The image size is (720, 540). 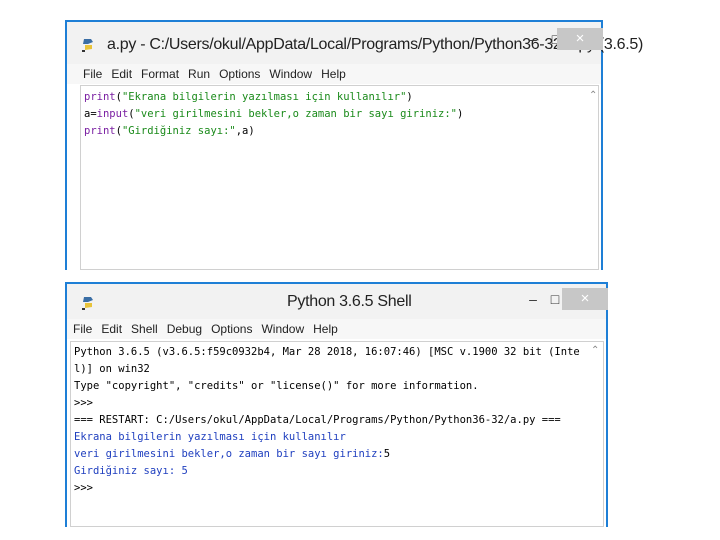 I want to click on code-token: a=, so click(x=90, y=114).